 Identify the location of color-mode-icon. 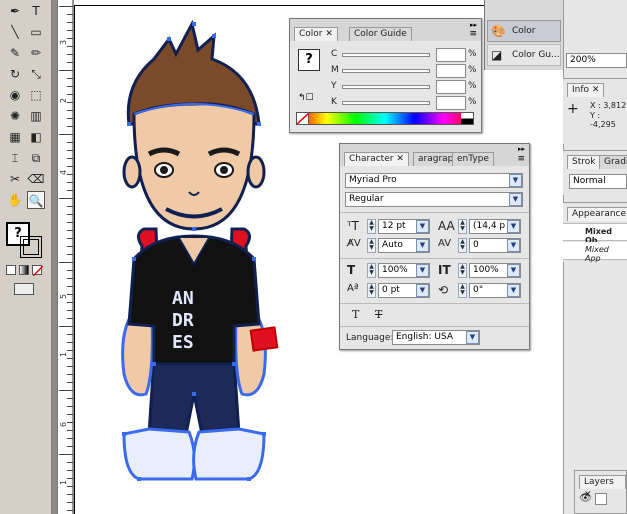
(11, 270).